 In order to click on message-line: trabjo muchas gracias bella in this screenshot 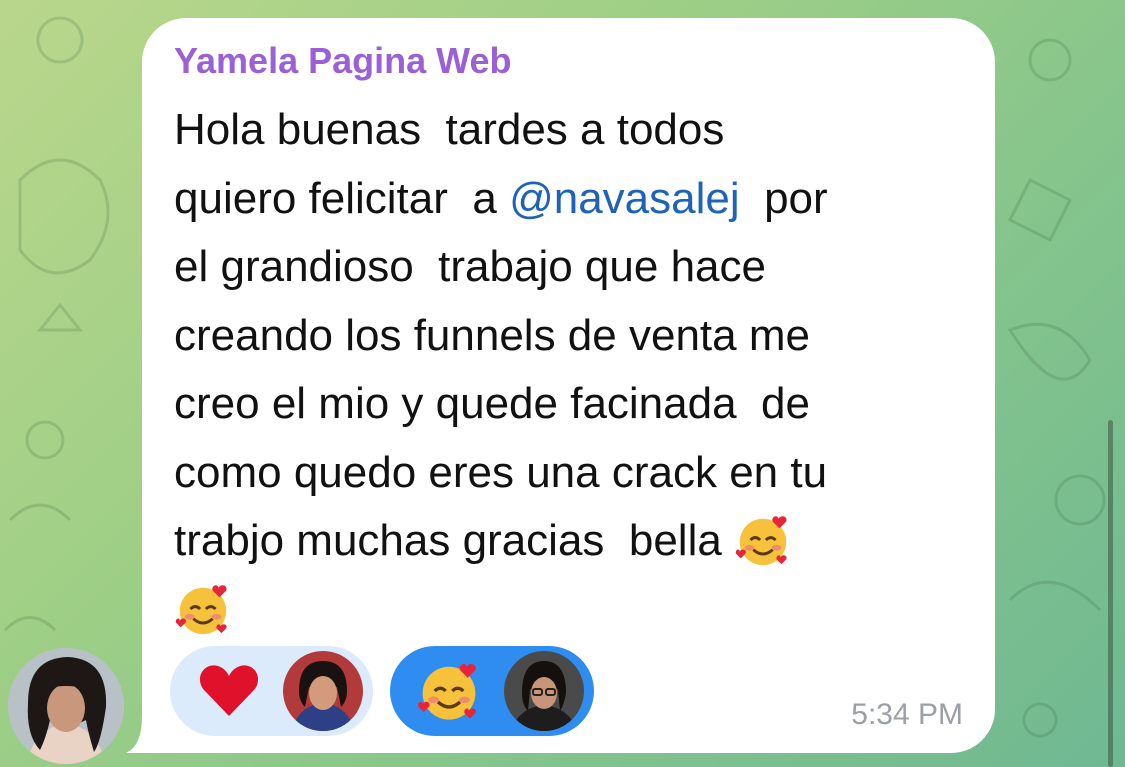, I will do `click(483, 541)`.